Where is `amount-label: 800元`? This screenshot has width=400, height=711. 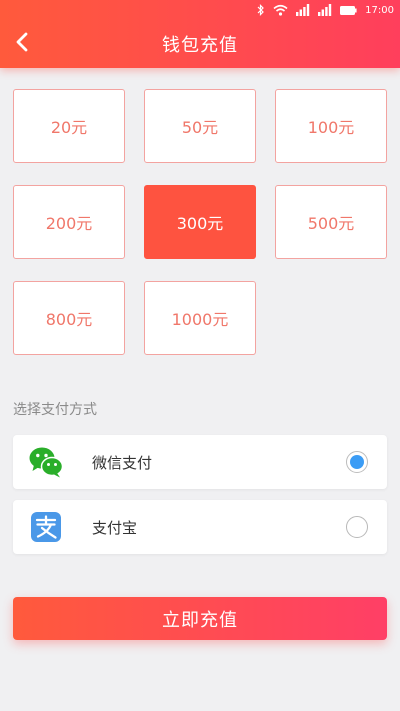 amount-label: 800元 is located at coordinates (69, 319).